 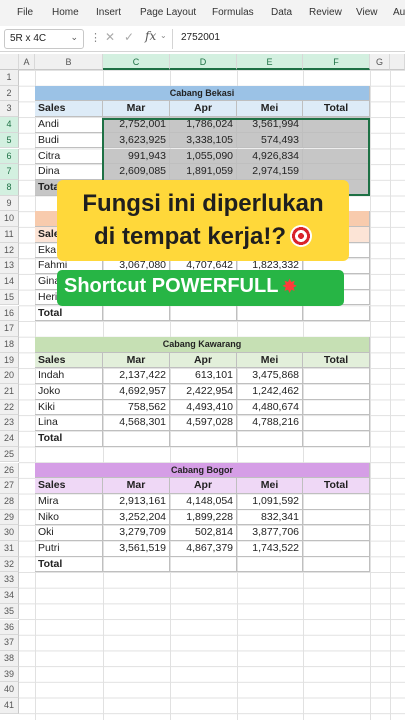 What do you see at coordinates (9, 611) in the screenshot?
I see `row-header-35: 35` at bounding box center [9, 611].